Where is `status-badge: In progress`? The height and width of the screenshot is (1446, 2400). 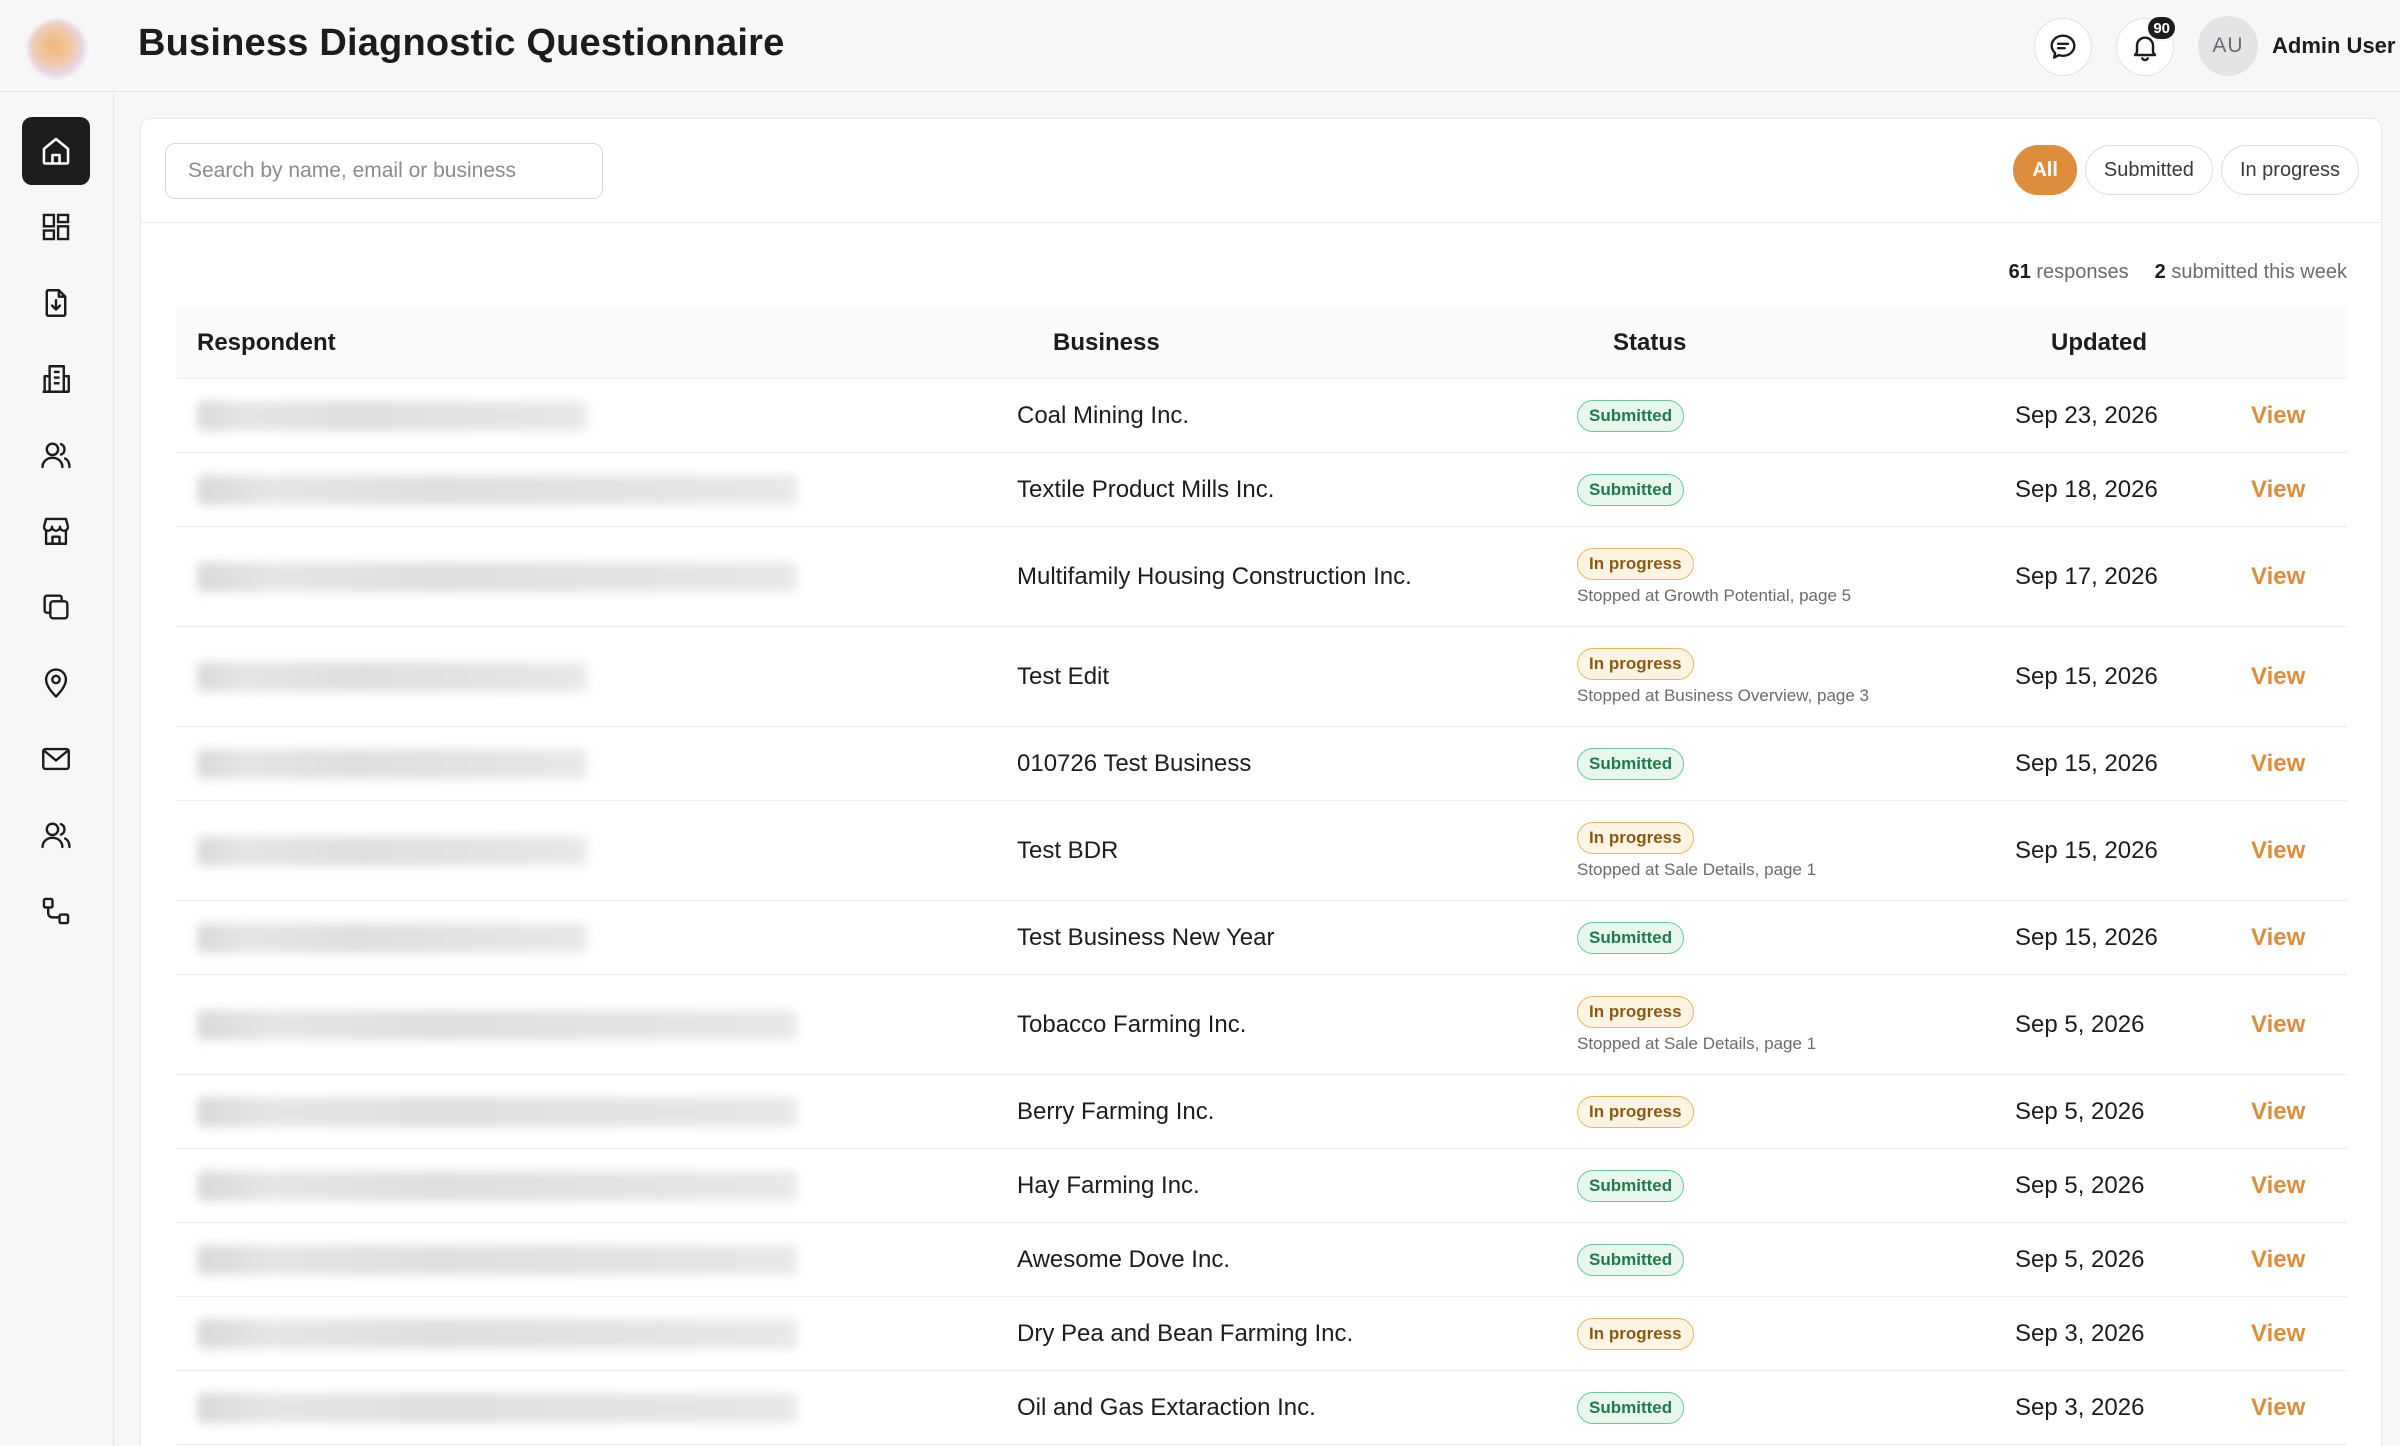
status-badge: In progress is located at coordinates (1635, 1111).